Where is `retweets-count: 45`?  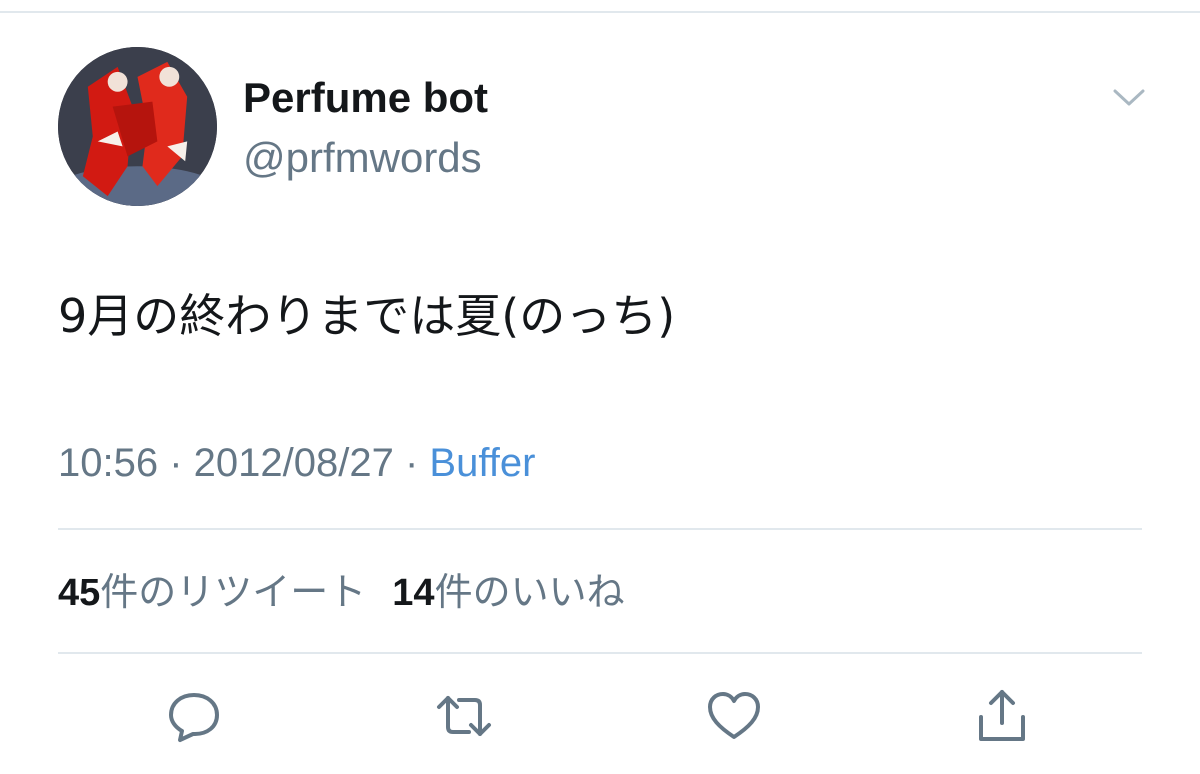
retweets-count: 45 is located at coordinates (79, 593).